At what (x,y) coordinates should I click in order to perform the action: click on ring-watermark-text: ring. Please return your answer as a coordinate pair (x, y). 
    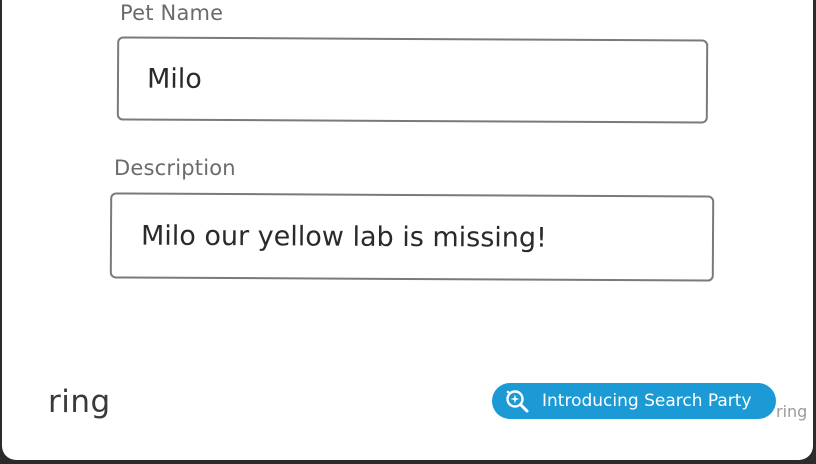
    Looking at the image, I should click on (792, 411).